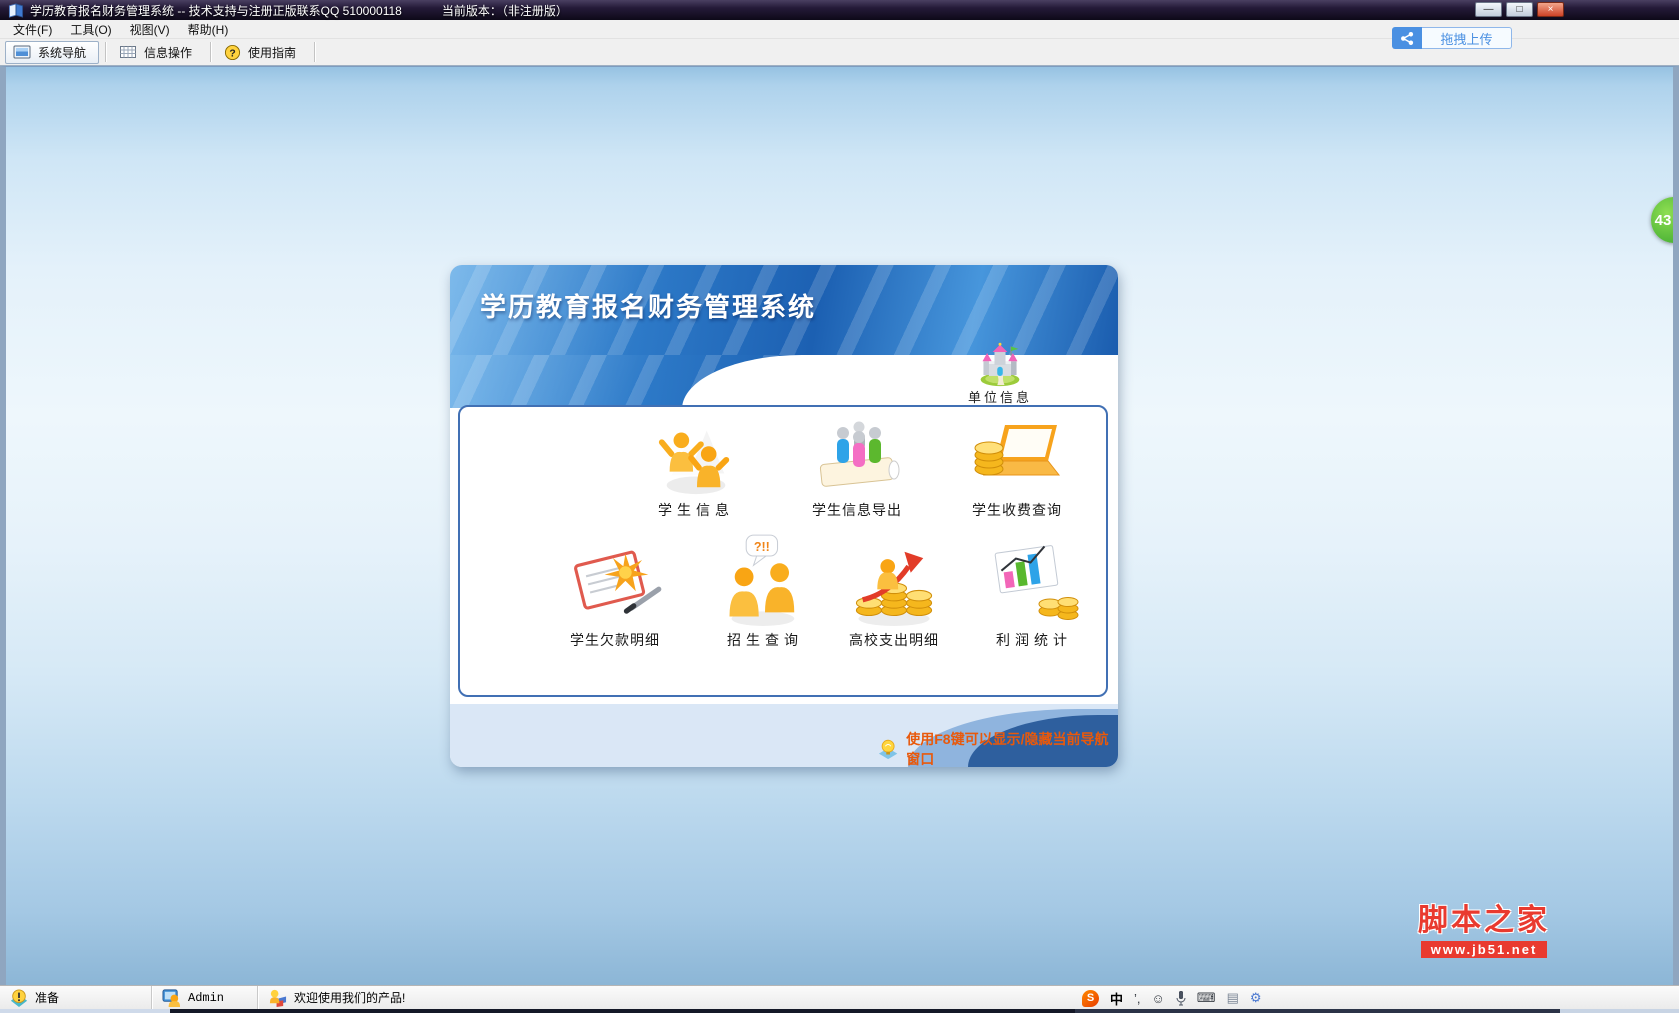 The image size is (1679, 1013). What do you see at coordinates (168, 52) in the screenshot?
I see `info-operation-label: 信息操作` at bounding box center [168, 52].